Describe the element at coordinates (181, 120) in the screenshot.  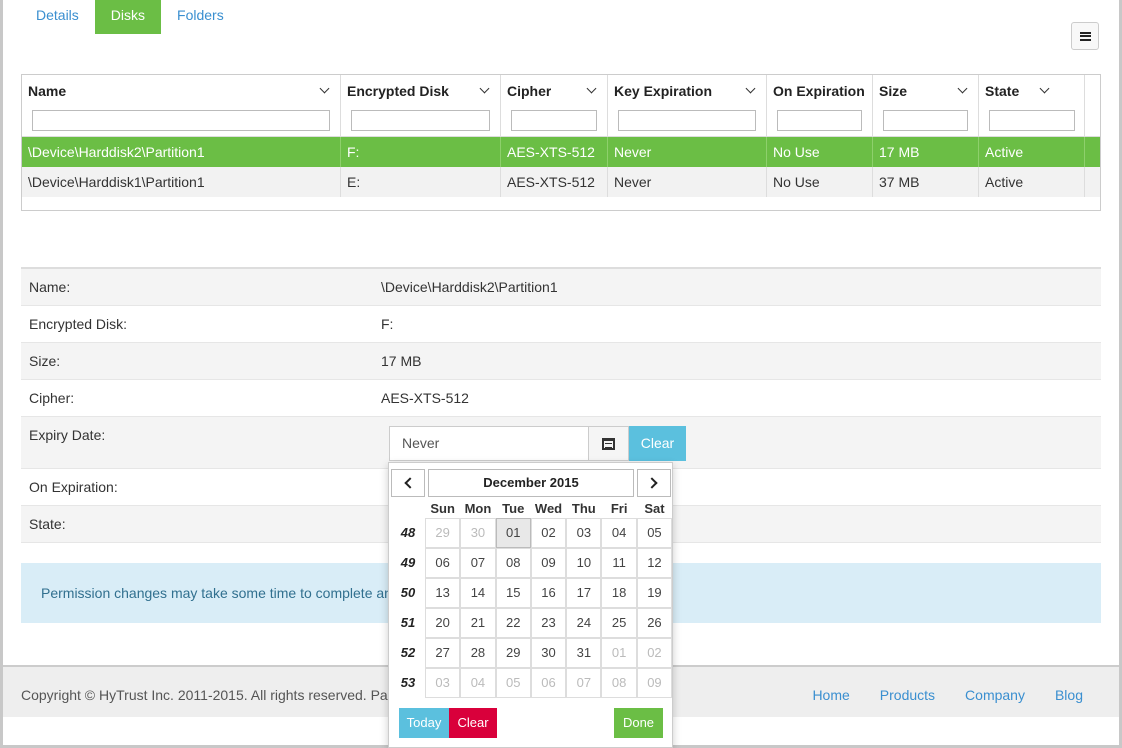
I see `filter-name-input` at that location.